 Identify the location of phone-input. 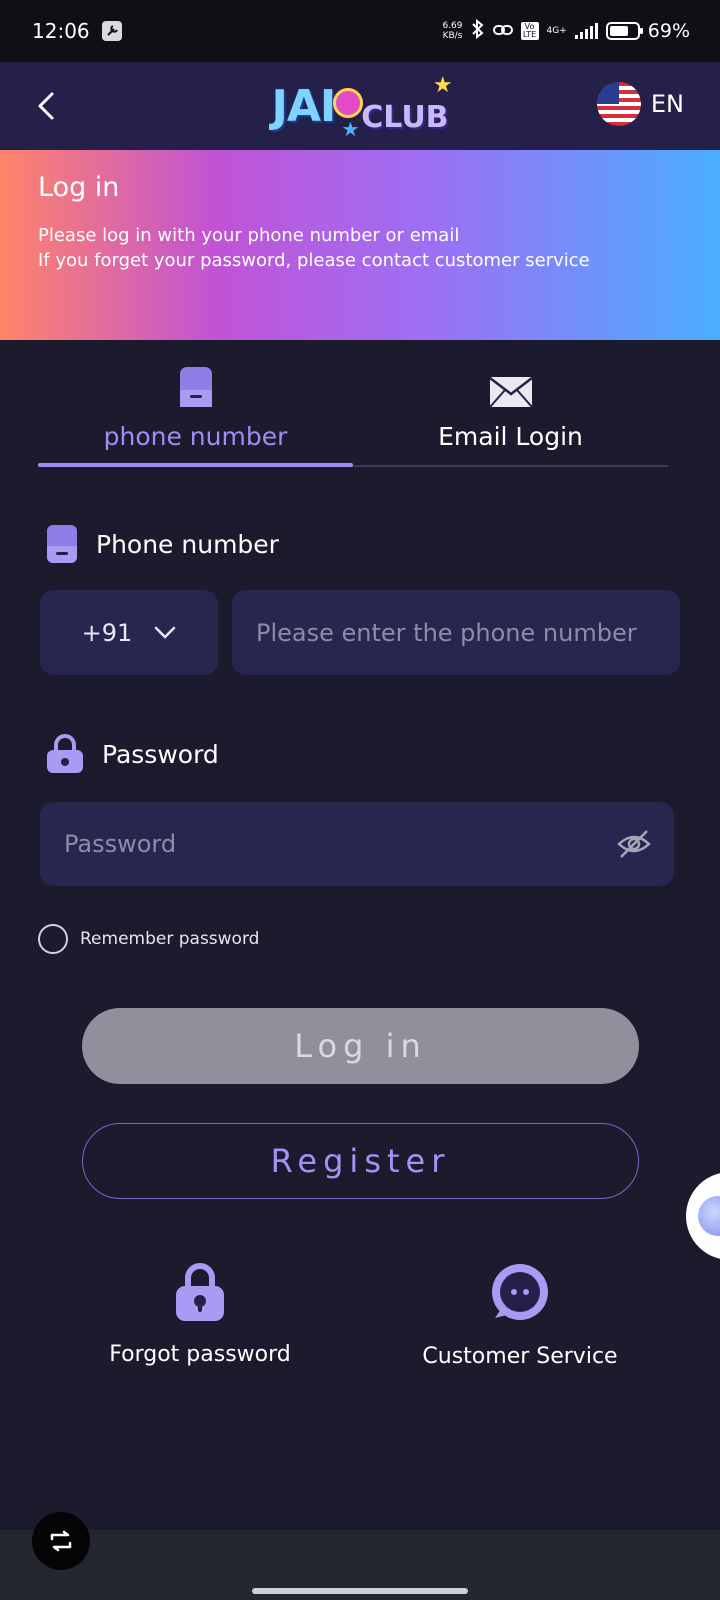
(456, 632).